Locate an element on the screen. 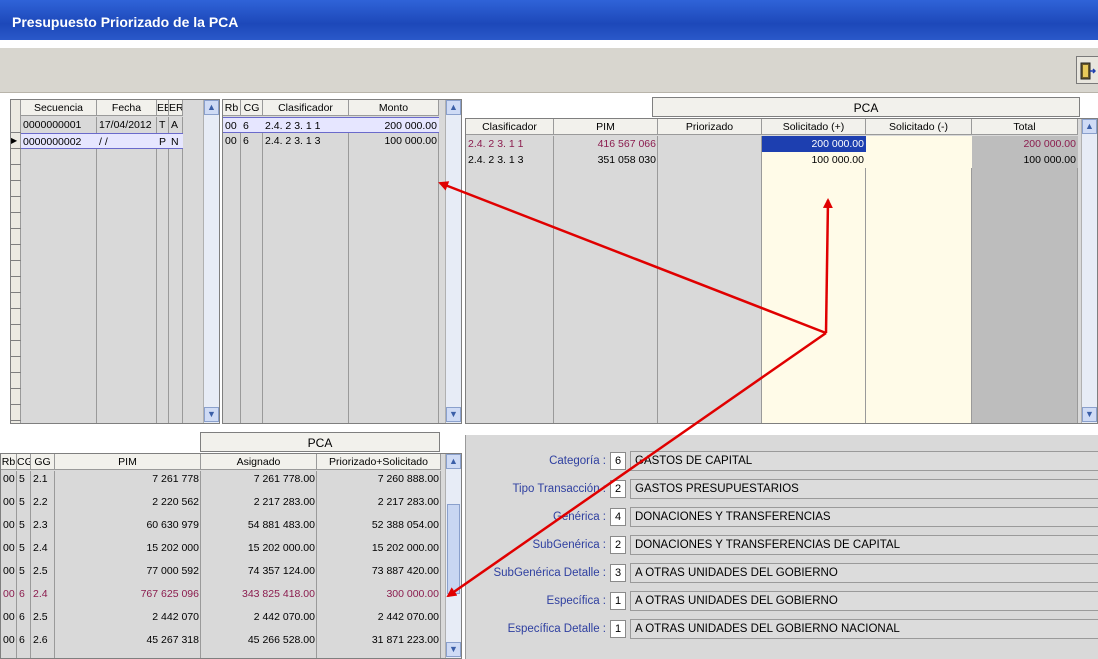 Image resolution: width=1098 pixels, height=659 pixels. table-cell: 416 567 066 is located at coordinates (606, 144).